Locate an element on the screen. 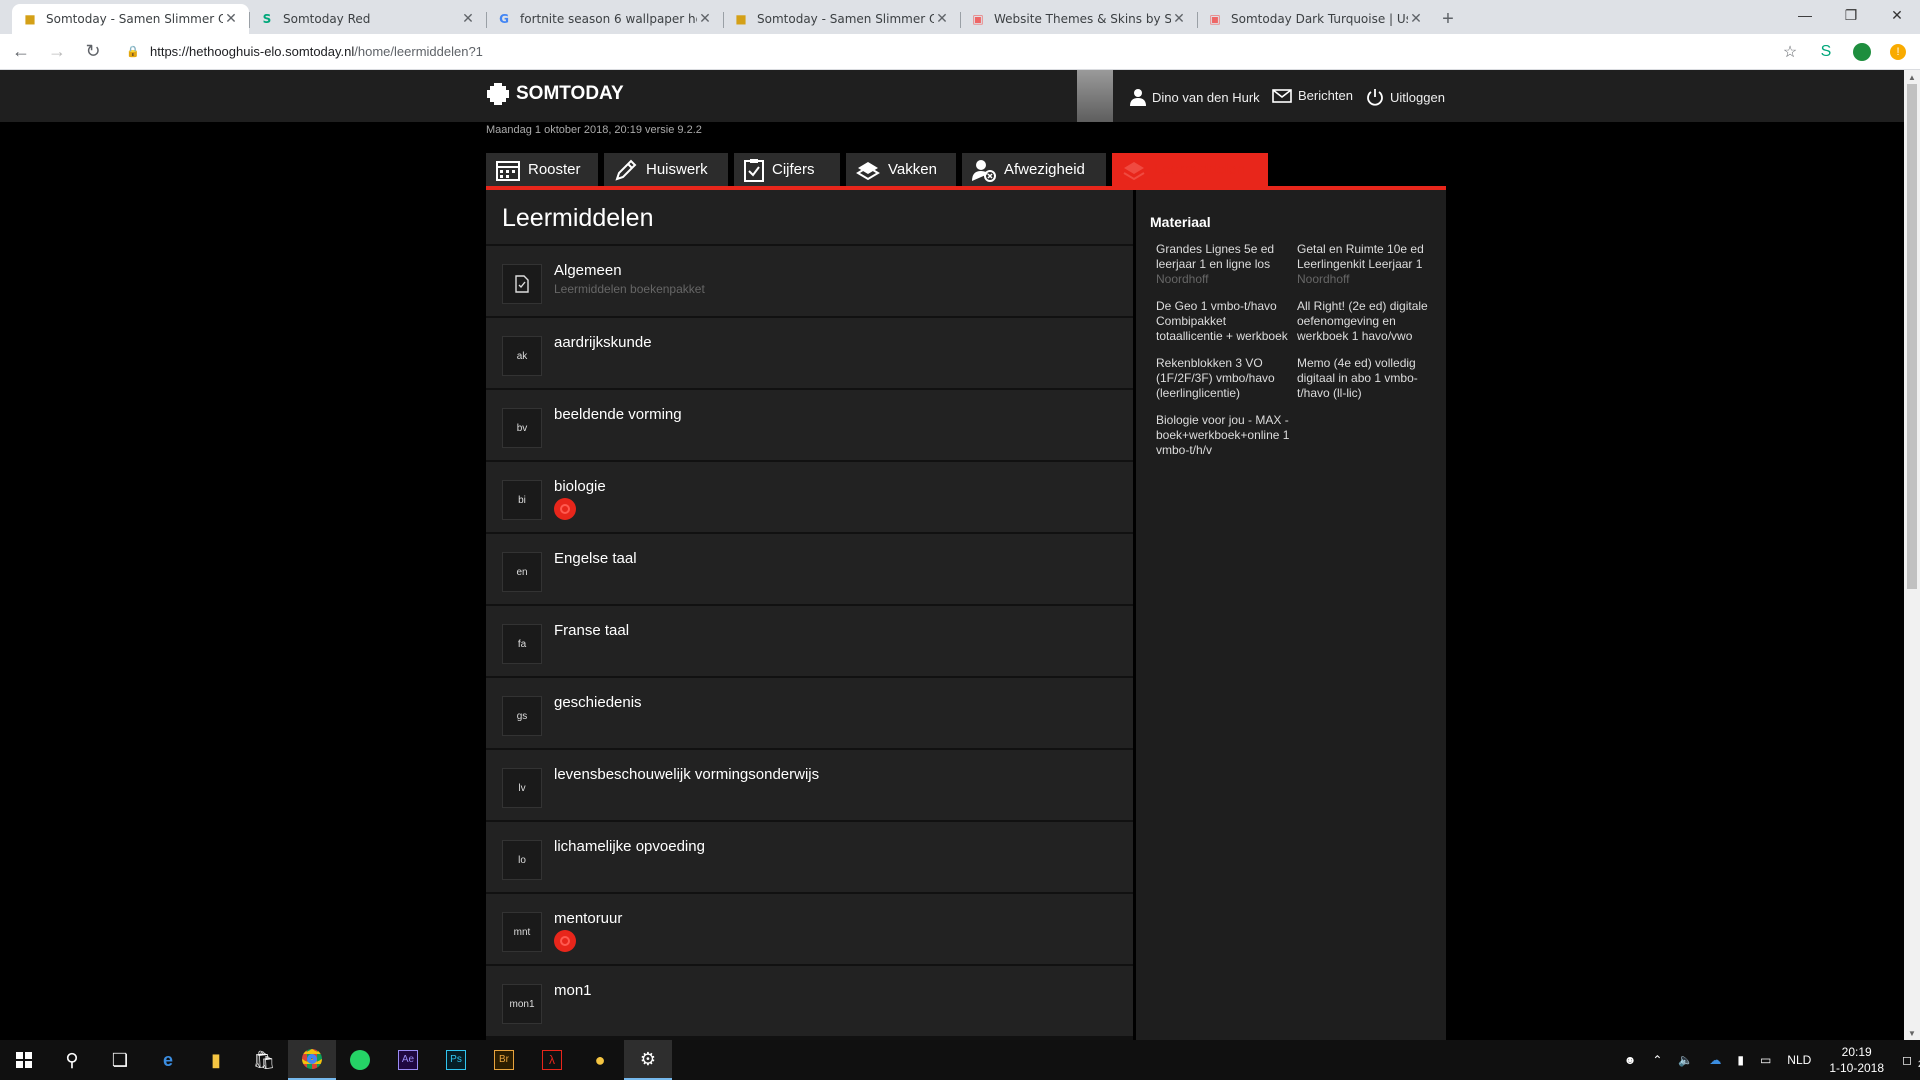 This screenshot has height=1080, width=1920. somtoday-logo-icon is located at coordinates (498, 94).